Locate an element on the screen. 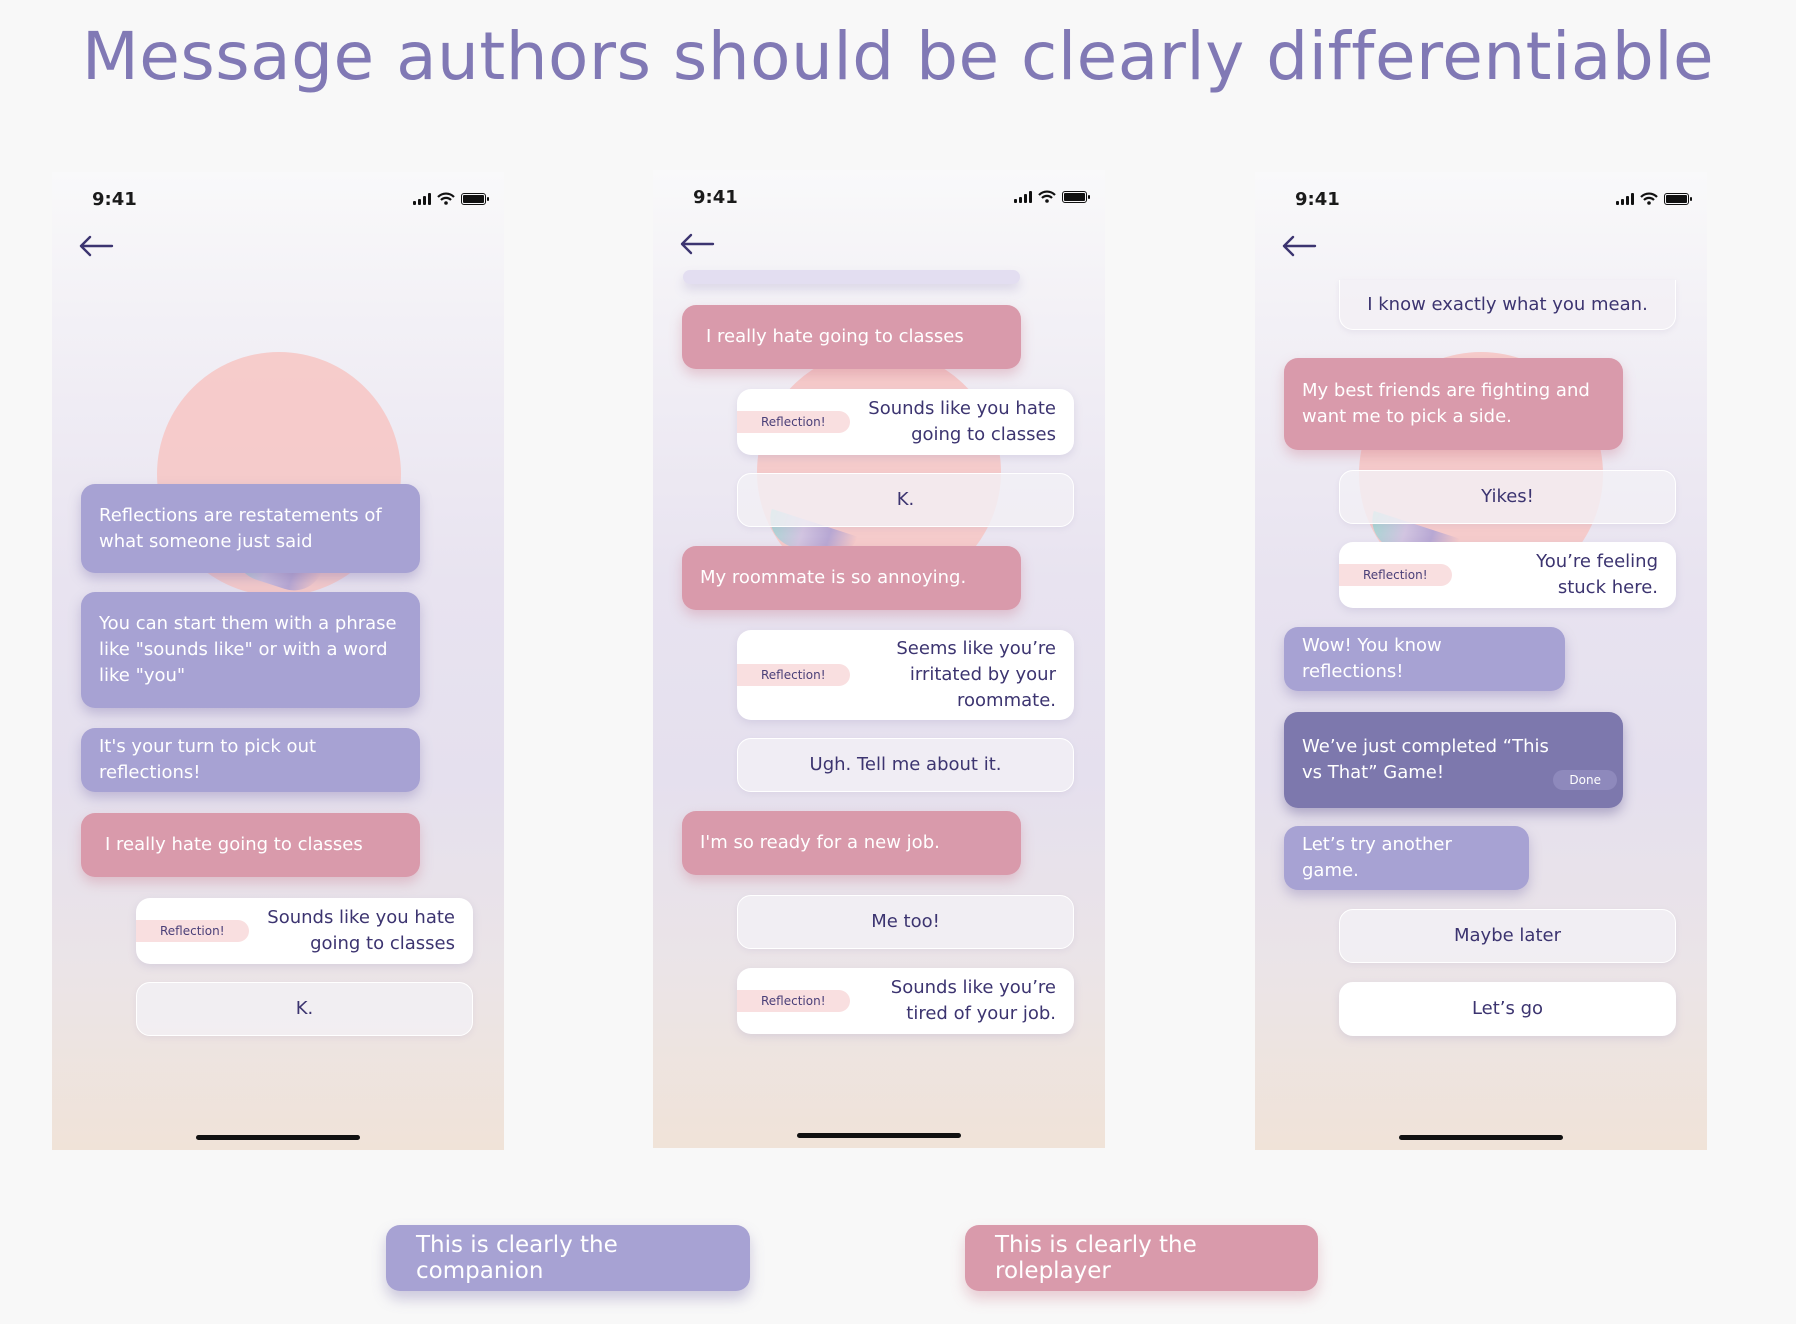  maybe-later-button: Maybe later is located at coordinates (1507, 936).